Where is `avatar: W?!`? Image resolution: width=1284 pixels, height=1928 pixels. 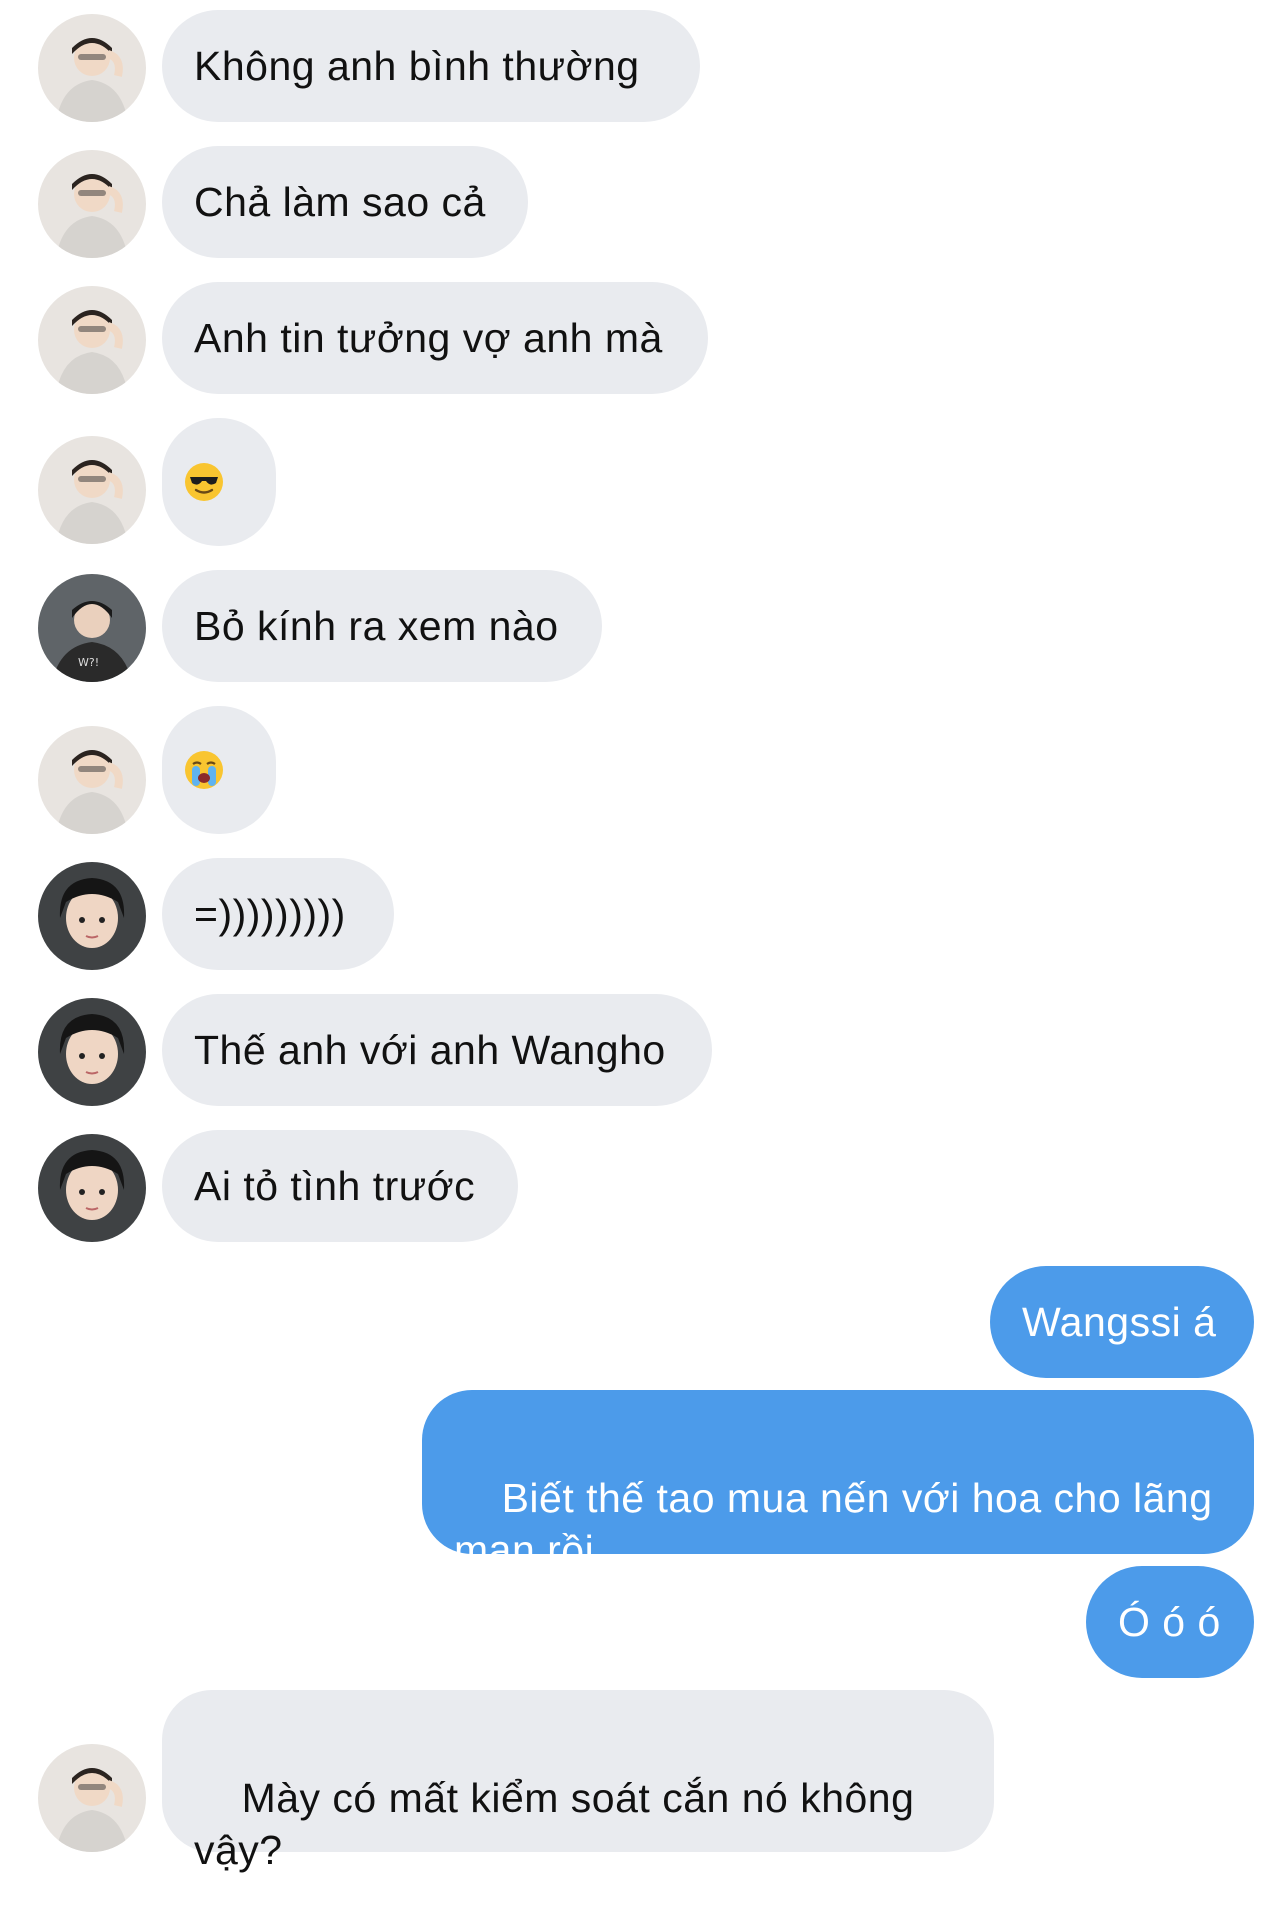 avatar: W?! is located at coordinates (92, 628).